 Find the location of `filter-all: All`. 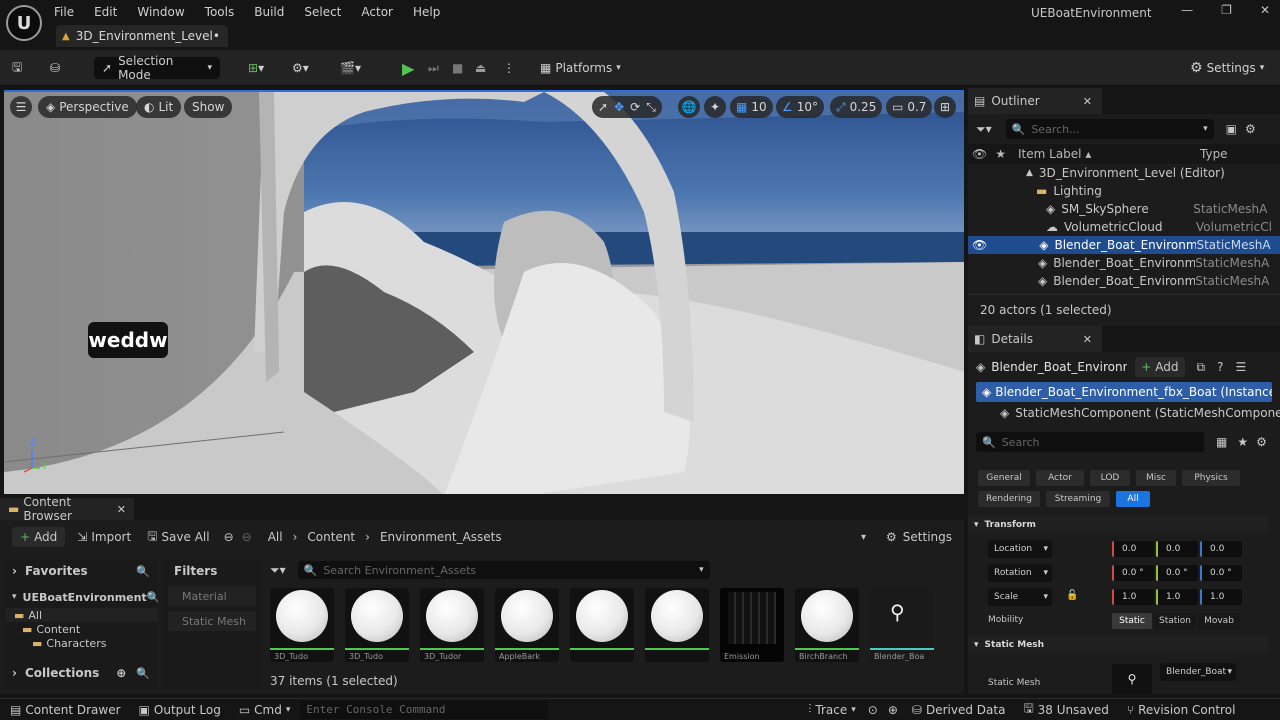

filter-all: All is located at coordinates (1133, 499).